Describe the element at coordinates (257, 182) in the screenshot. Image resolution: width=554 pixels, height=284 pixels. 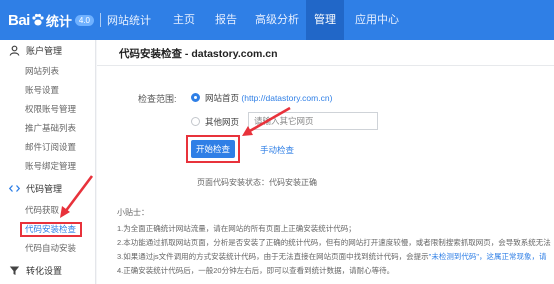
I see `install-status-text: 页面代码安装状态：代码安装正确` at that location.